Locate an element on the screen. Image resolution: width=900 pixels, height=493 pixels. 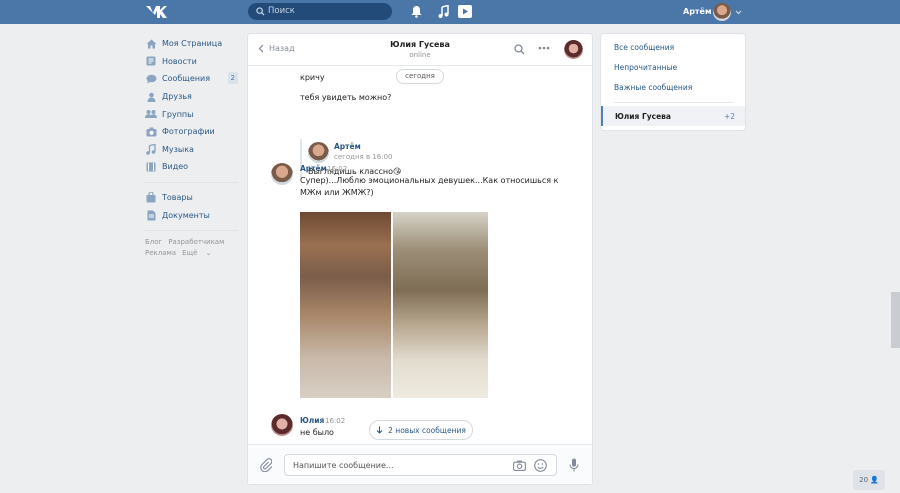
online-friends-button: 20 👤 is located at coordinates (869, 480).